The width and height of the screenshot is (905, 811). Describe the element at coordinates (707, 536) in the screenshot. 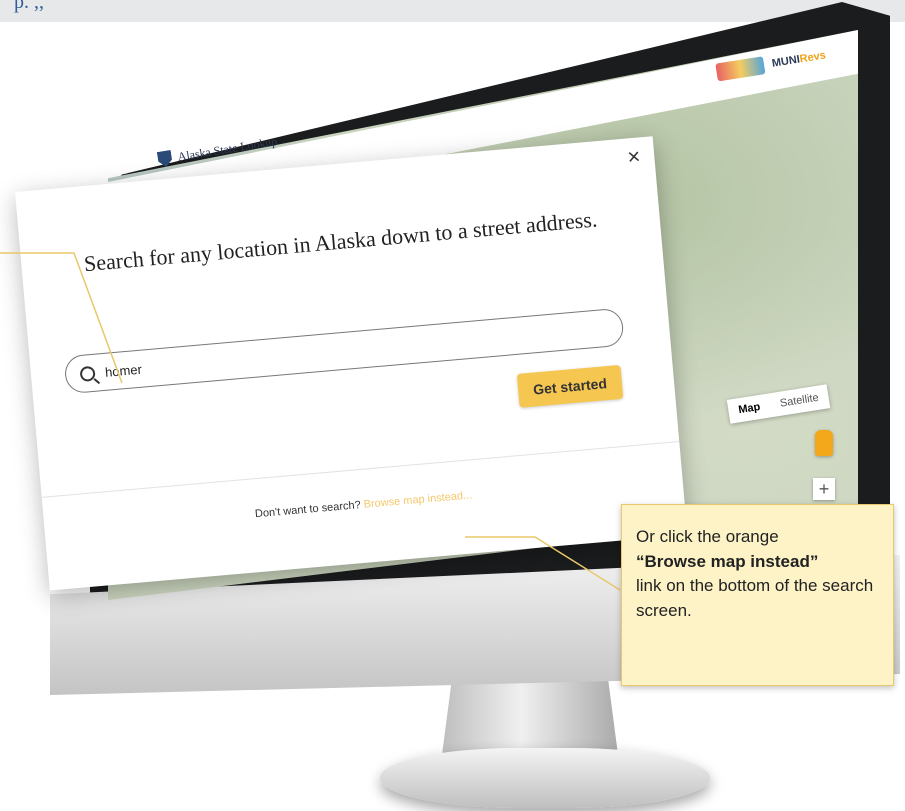

I see `callout-line1: Or click the orange` at that location.